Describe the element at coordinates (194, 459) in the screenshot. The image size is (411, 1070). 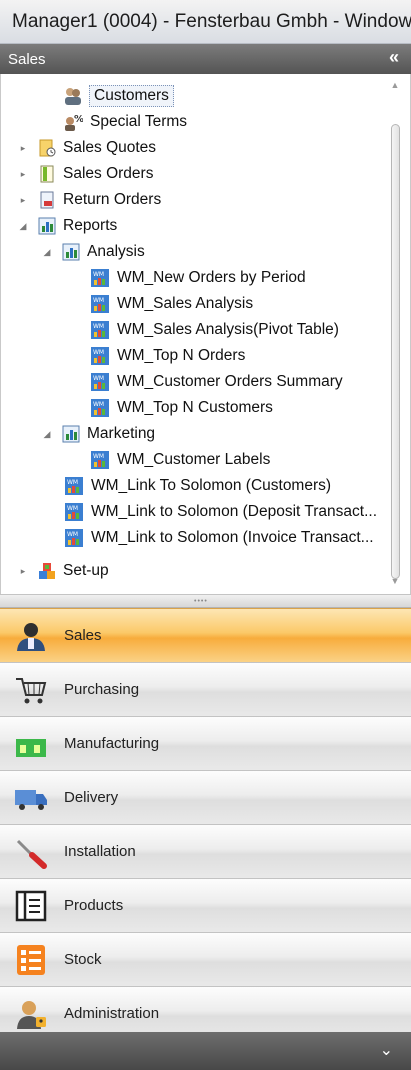
I see `tree-item-label: WM_Customer Labels` at that location.